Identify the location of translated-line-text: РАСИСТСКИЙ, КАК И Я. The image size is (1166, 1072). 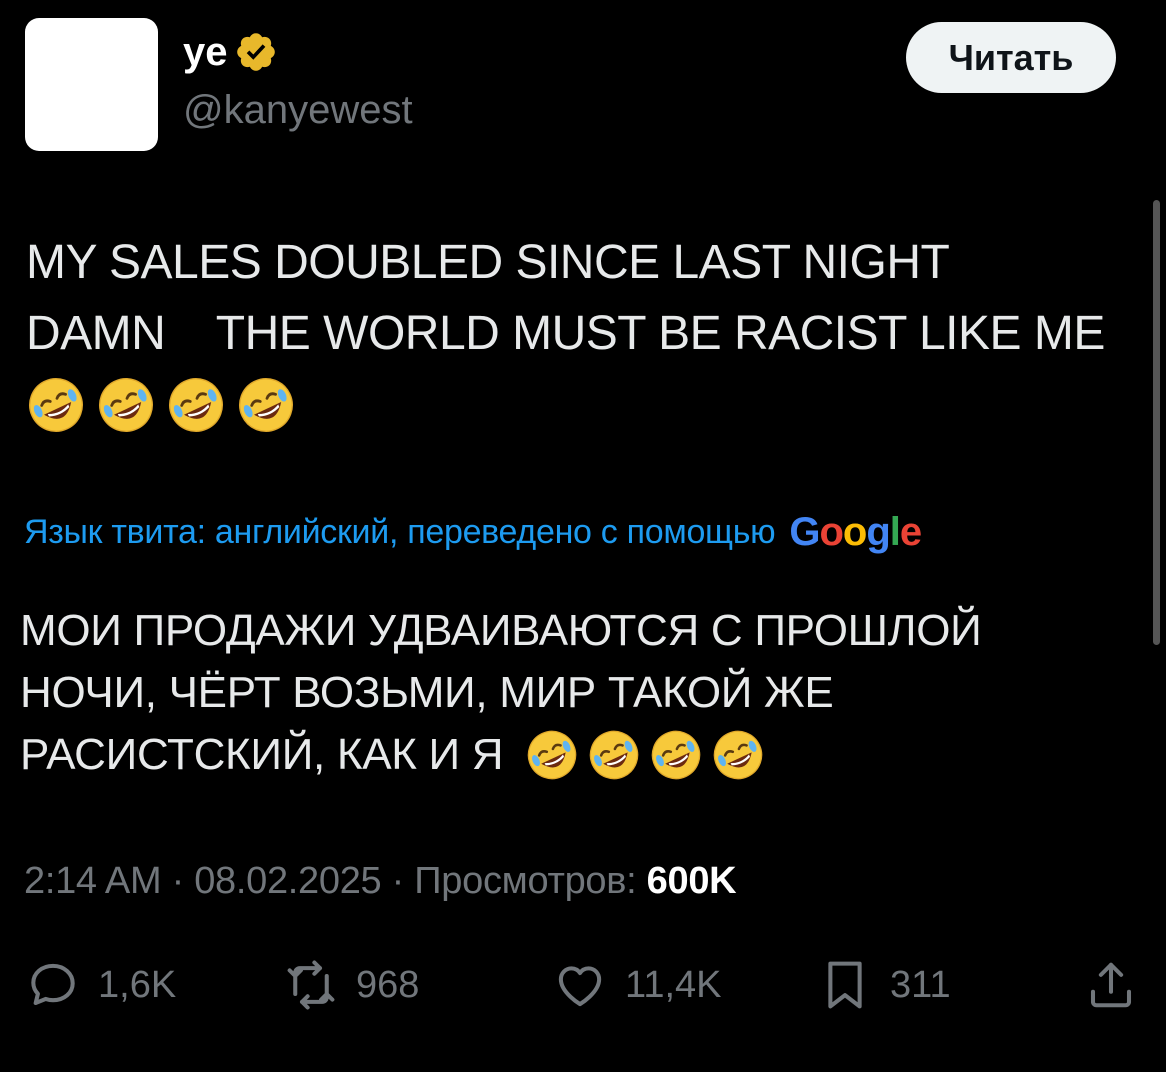
(262, 754).